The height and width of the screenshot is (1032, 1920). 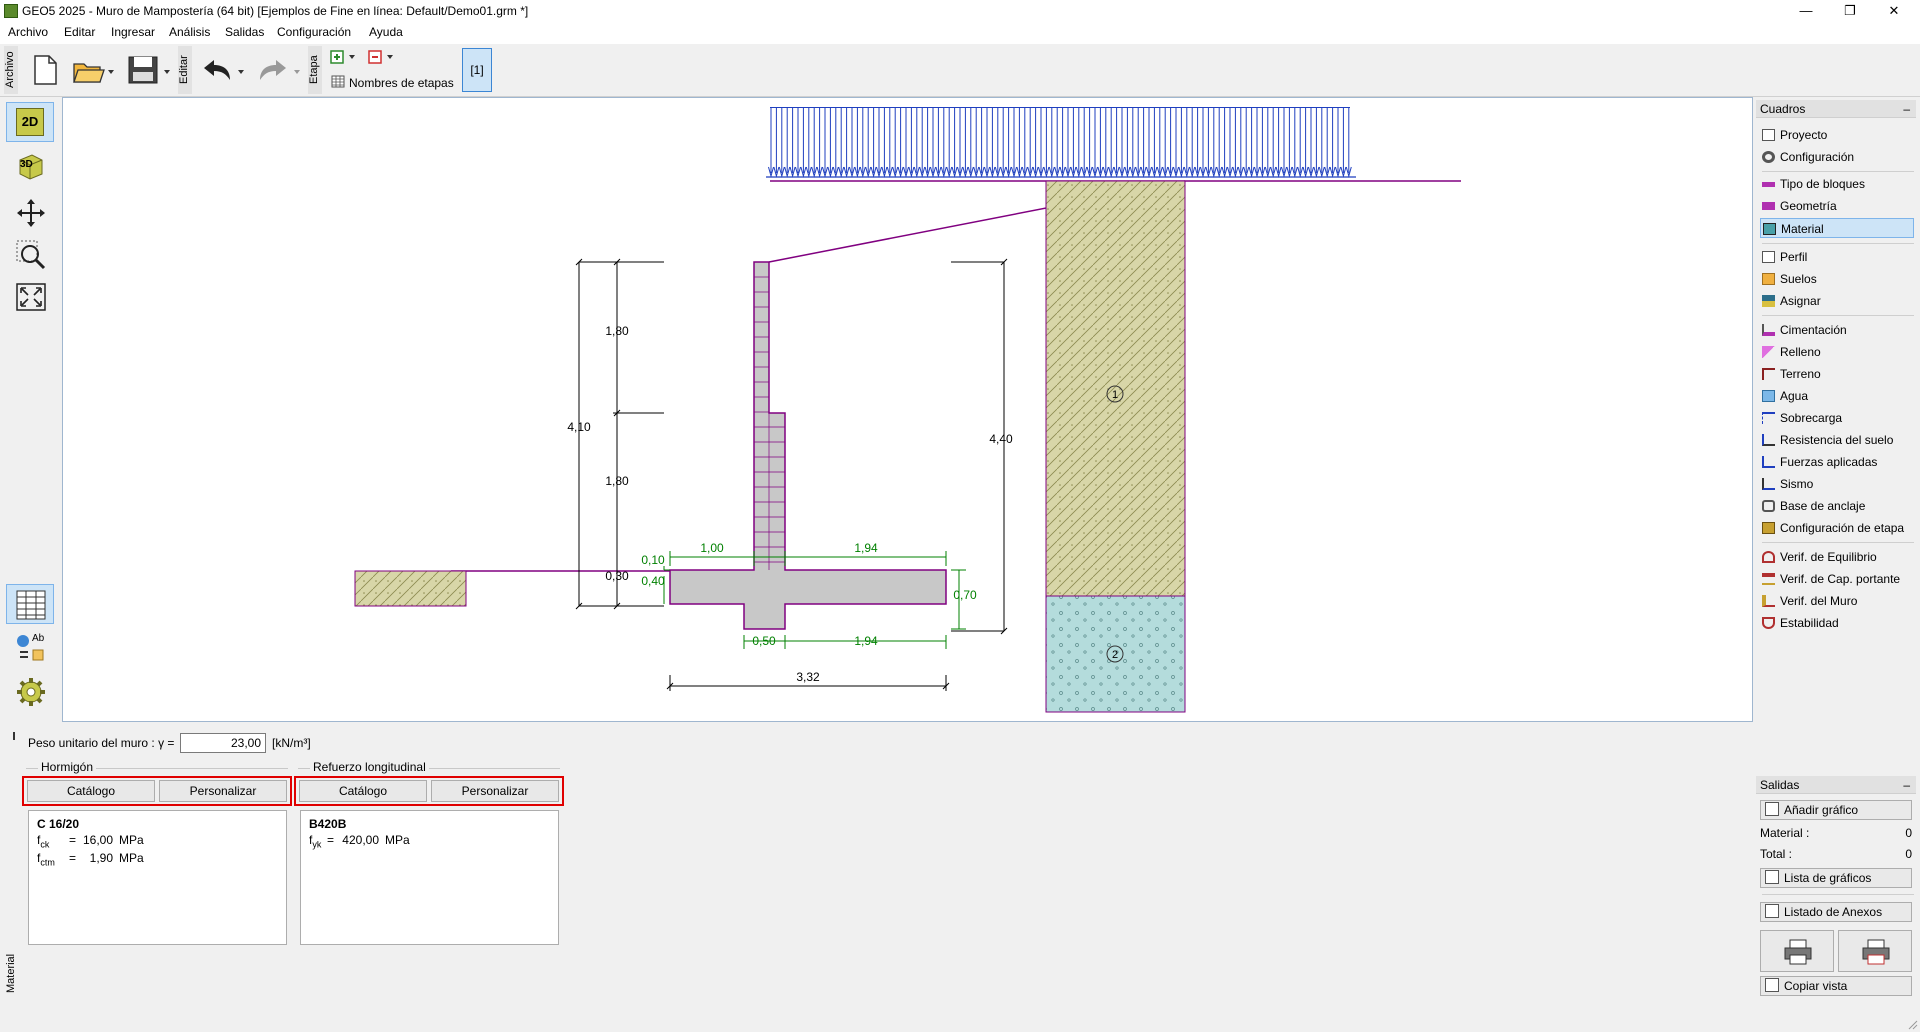 What do you see at coordinates (1906, 109) in the screenshot?
I see `cuadros-collapse-button: –` at bounding box center [1906, 109].